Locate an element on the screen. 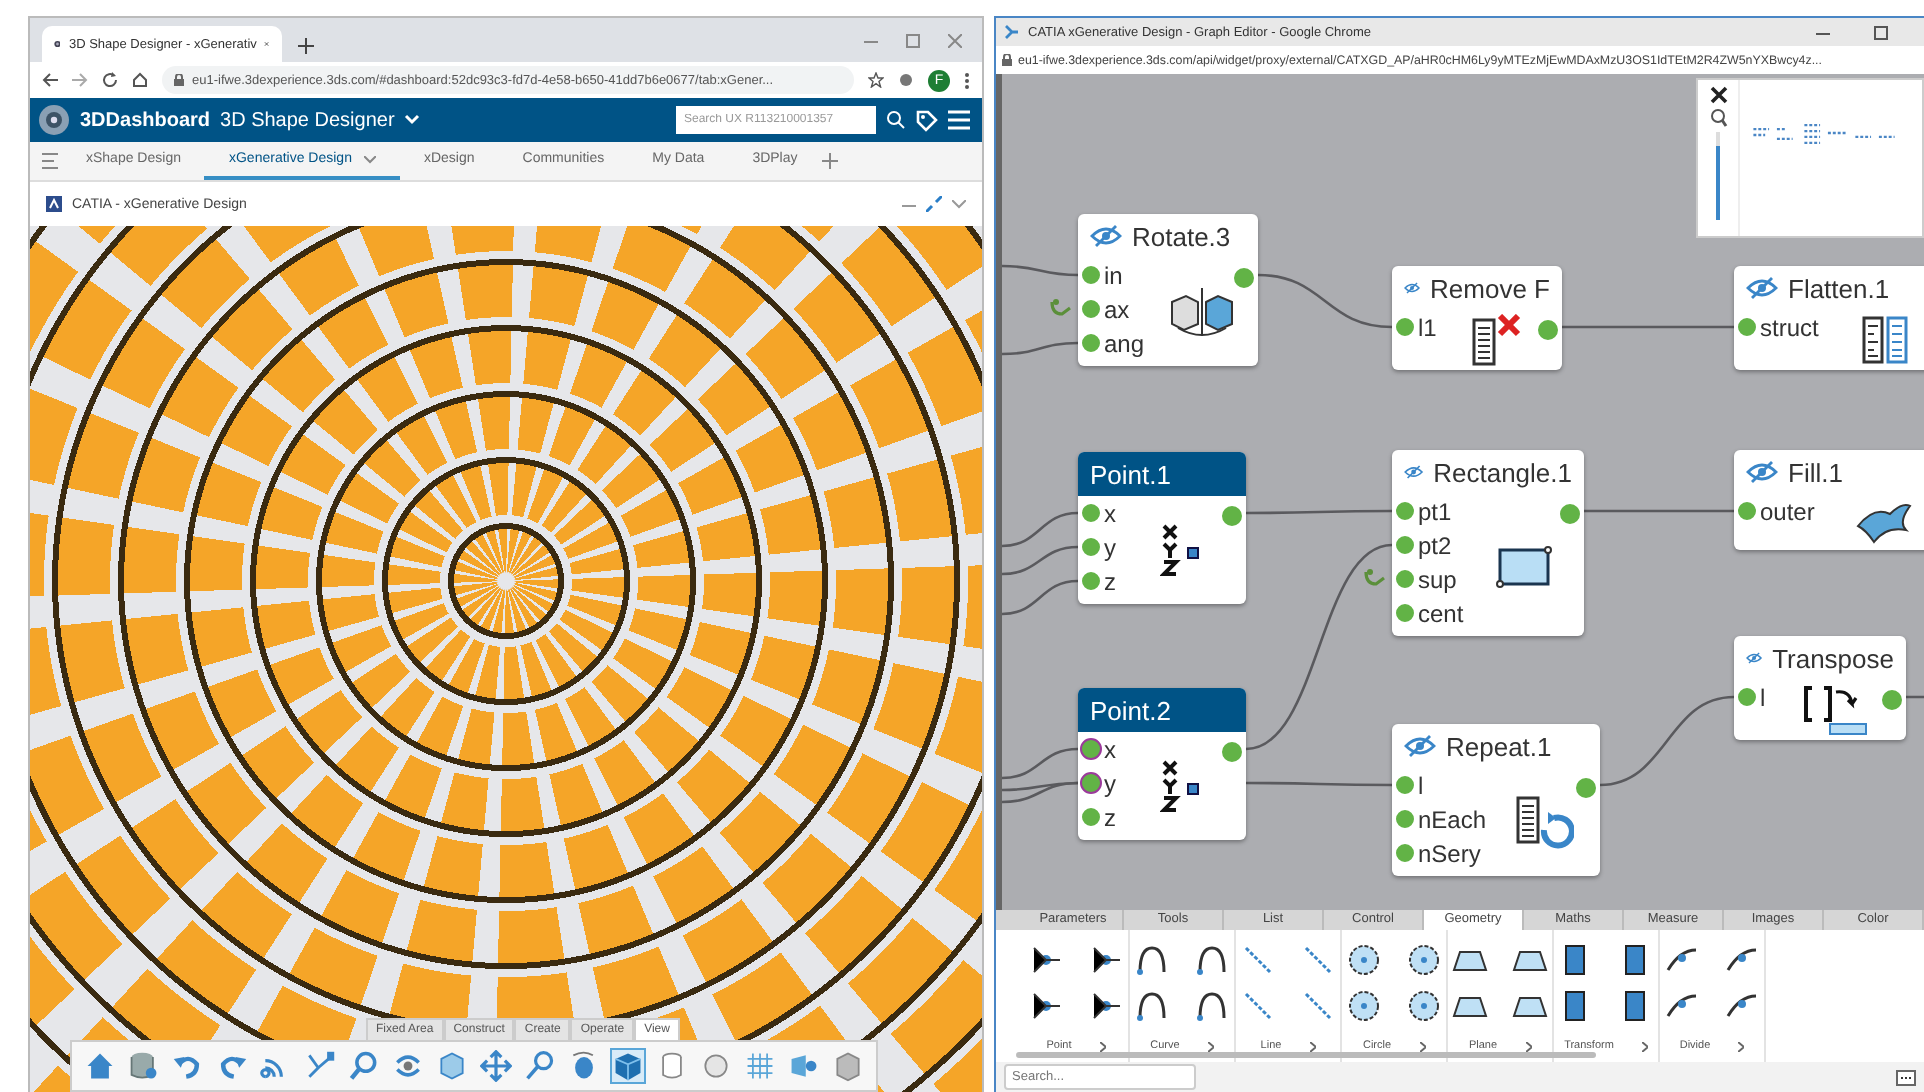 The height and width of the screenshot is (1092, 1924). port-label: nSery is located at coordinates (1449, 853).